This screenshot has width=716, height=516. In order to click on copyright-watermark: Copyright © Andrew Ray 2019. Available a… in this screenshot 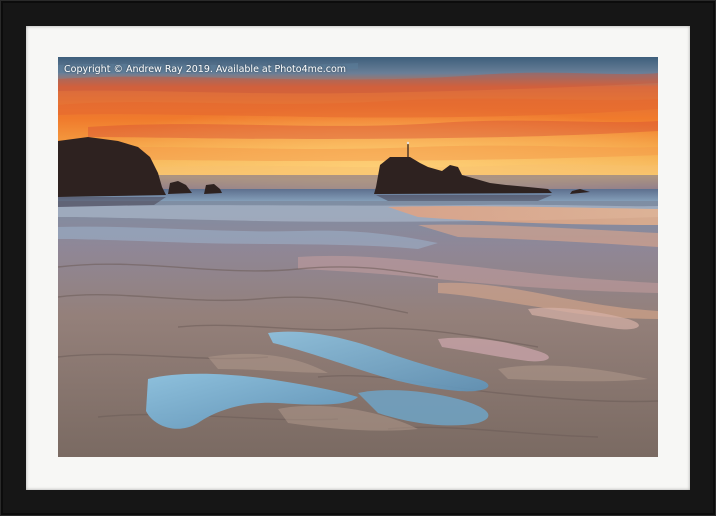, I will do `click(205, 69)`.